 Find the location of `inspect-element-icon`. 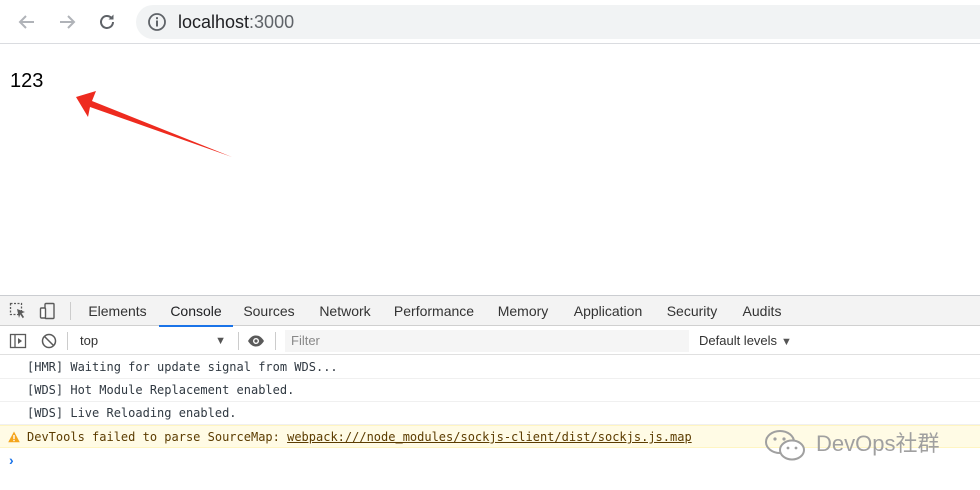

inspect-element-icon is located at coordinates (18, 311).